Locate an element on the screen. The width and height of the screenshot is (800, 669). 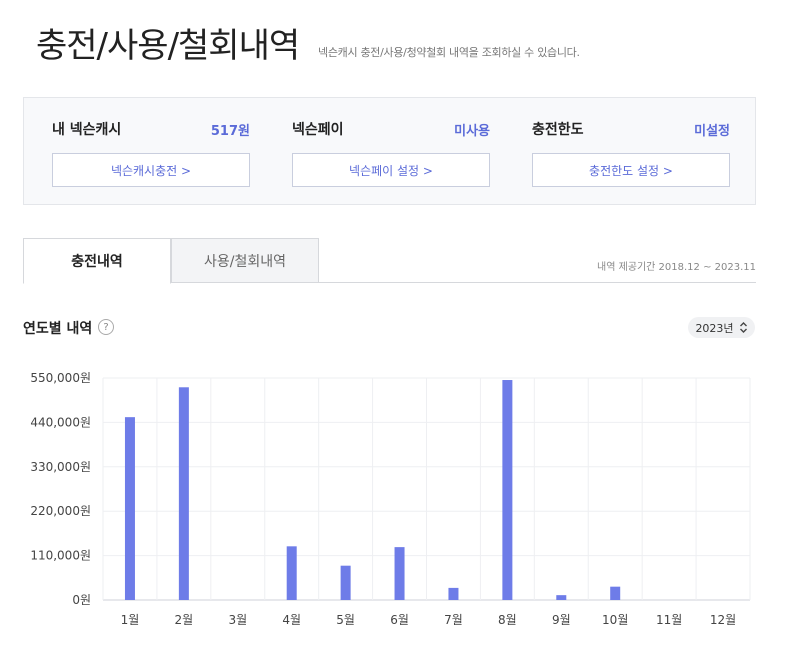
charge-limit-card: 충전한도 미설정 충전한도 설정 > is located at coordinates (631, 152).